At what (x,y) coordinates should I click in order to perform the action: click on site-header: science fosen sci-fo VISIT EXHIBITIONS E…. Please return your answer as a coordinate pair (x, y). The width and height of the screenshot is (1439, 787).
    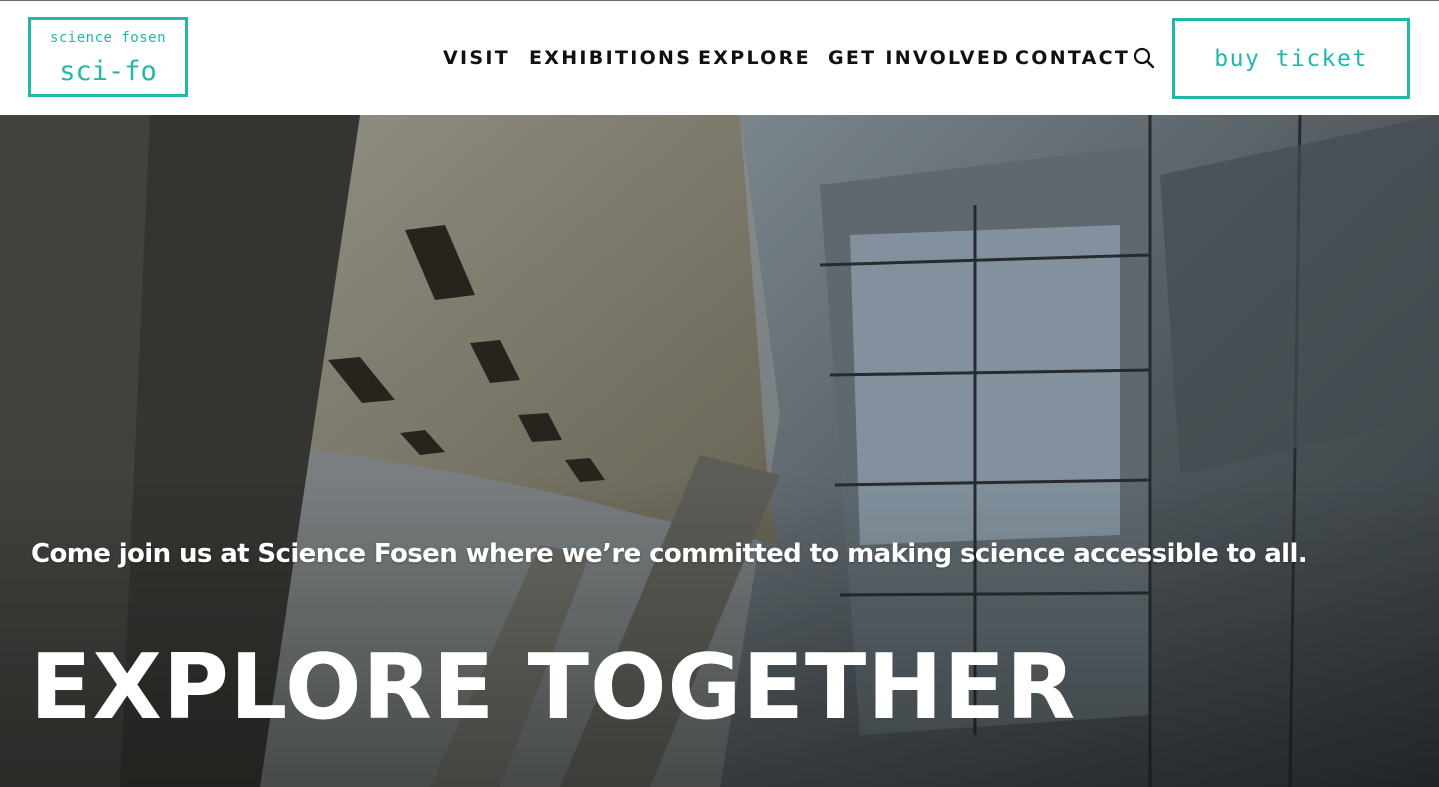
    Looking at the image, I should click on (719, 58).